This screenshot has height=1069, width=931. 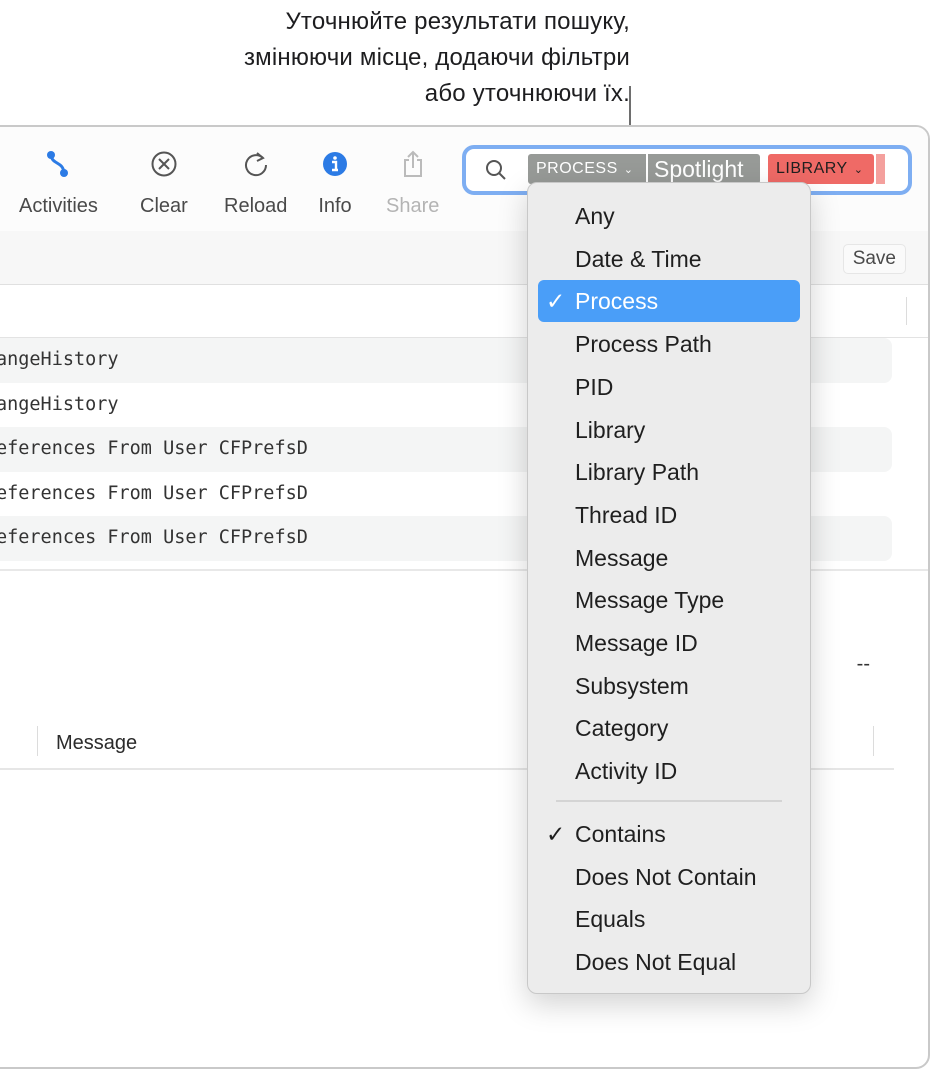 I want to click on menu-item-label: Message, so click(x=622, y=557).